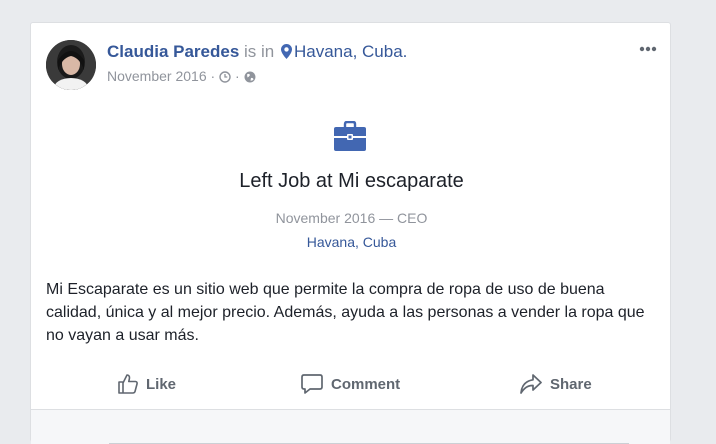 The height and width of the screenshot is (444, 716). I want to click on like-label: Like, so click(161, 384).